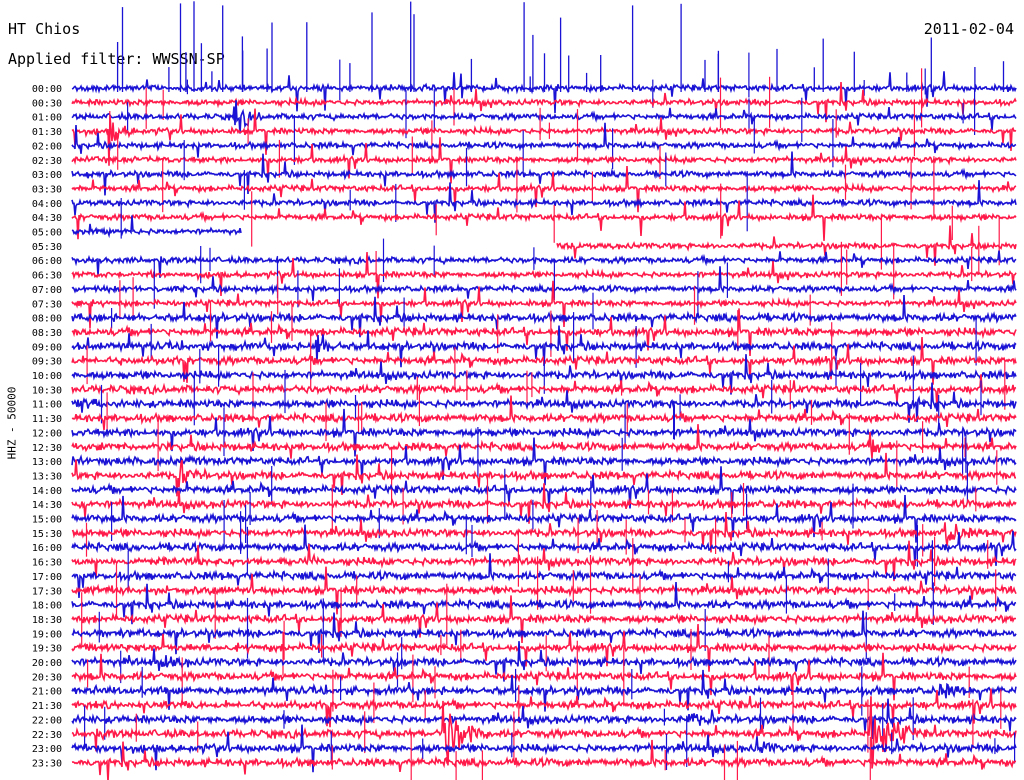 This screenshot has width=1024, height=780. What do you see at coordinates (47, 362) in the screenshot?
I see `row-time-label: 09:30` at bounding box center [47, 362].